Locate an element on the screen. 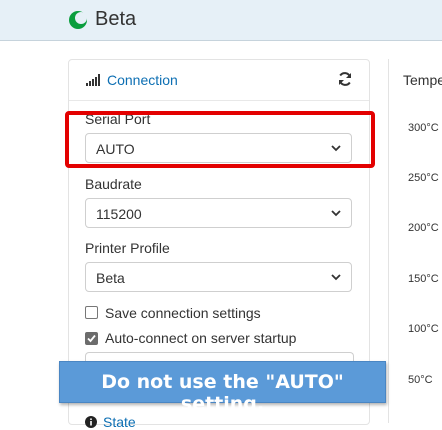 The image size is (442, 430). temperature-tab-title: Tempe is located at coordinates (422, 80).